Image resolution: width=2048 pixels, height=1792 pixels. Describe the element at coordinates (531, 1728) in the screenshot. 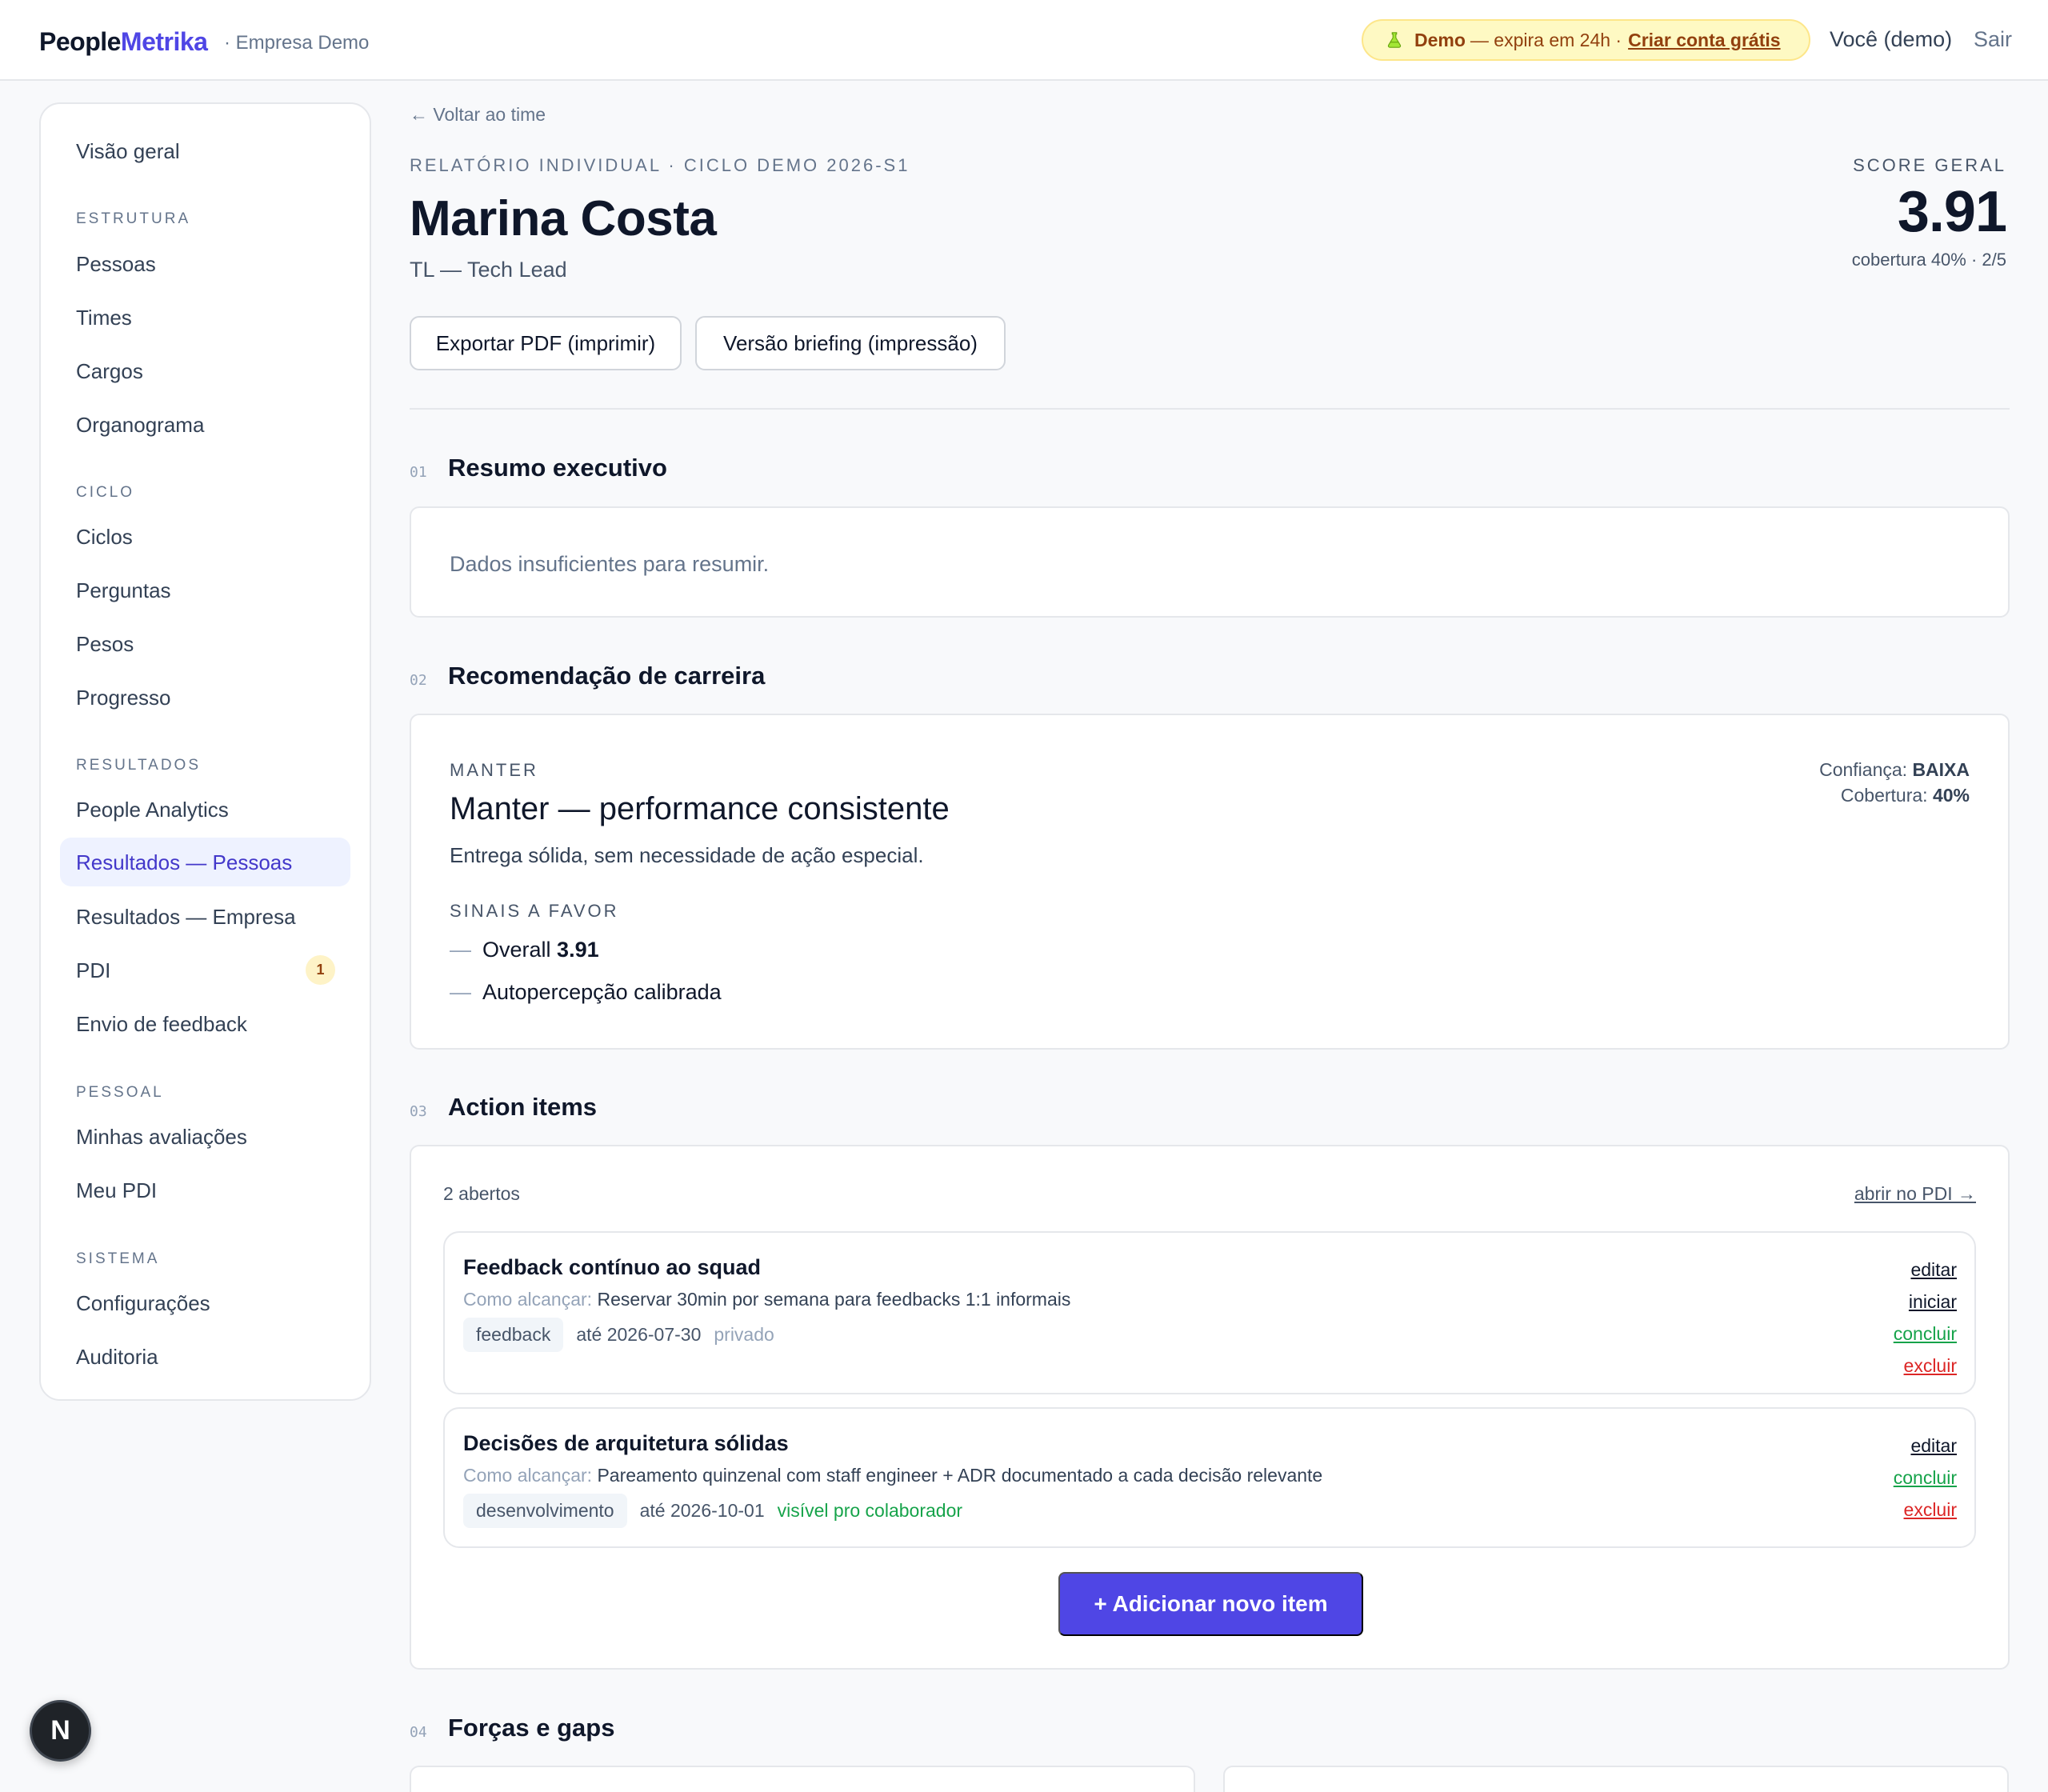

I see `section-title-strengths-gaps: Forças e gaps` at that location.